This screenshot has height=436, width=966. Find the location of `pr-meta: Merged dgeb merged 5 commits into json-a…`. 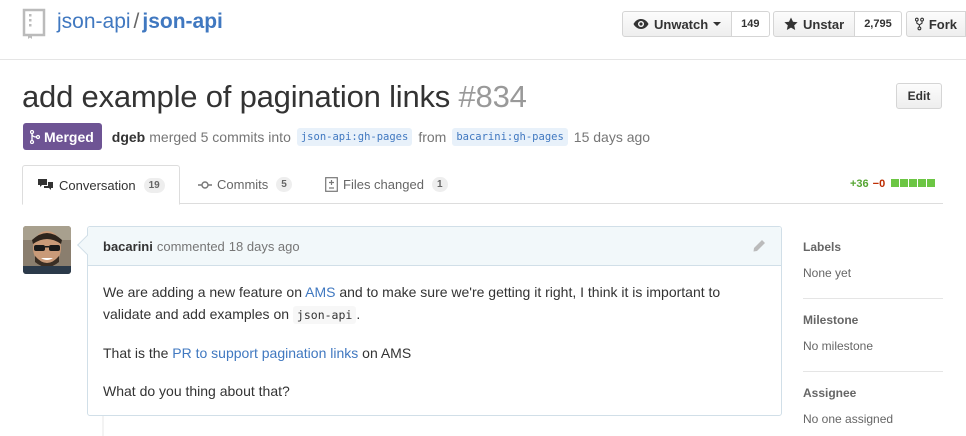

pr-meta: Merged dgeb merged 5 commits into json-a… is located at coordinates (336, 136).